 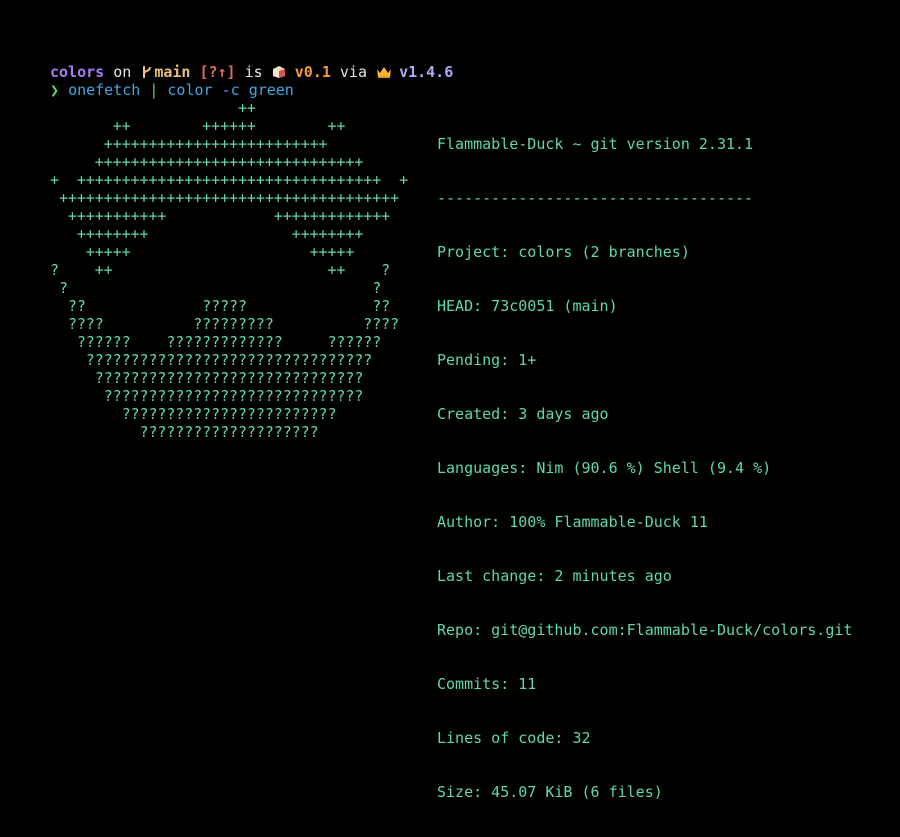 I want to click on info-commits: Commits: 11, so click(x=487, y=684).